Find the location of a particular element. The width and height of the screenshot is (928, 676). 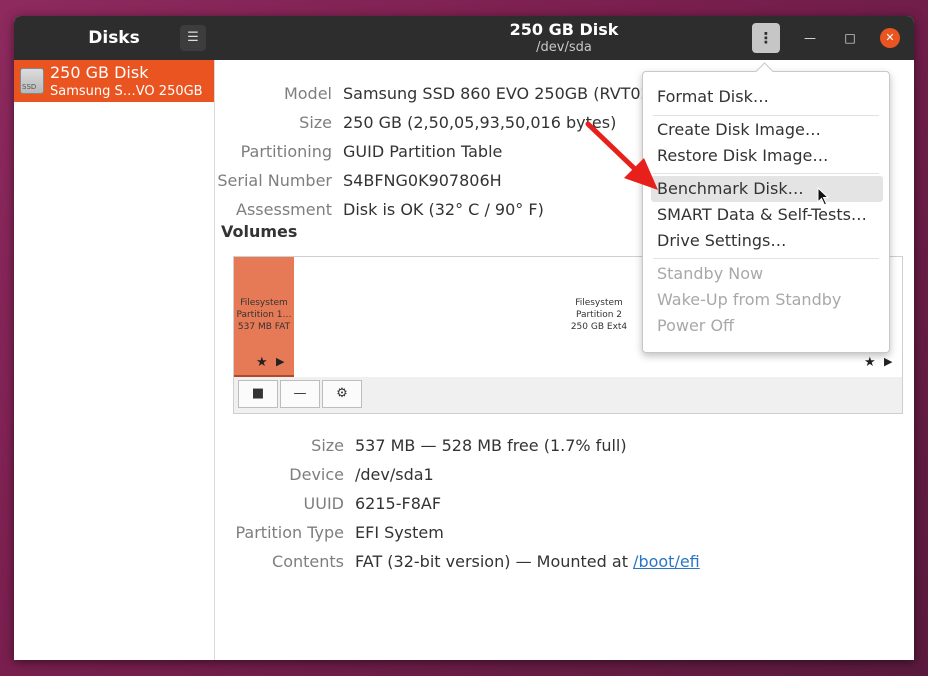

minimize-button: — is located at coordinates (810, 38).